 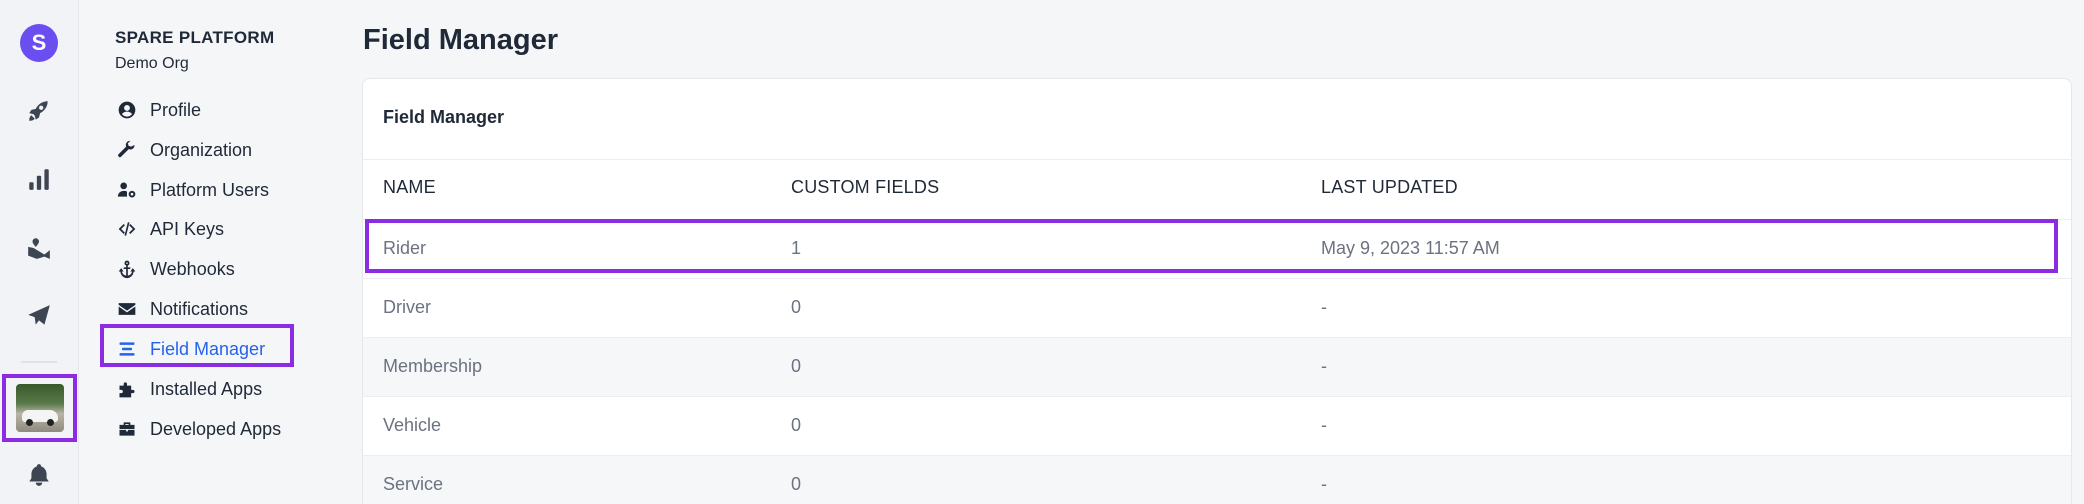 What do you see at coordinates (199, 308) in the screenshot?
I see `sidebar-item-label: Notifications` at bounding box center [199, 308].